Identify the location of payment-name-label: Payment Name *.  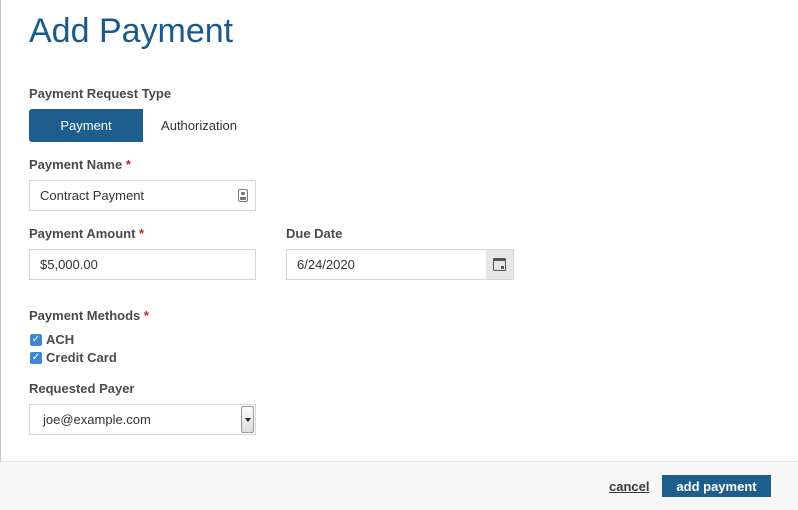
(80, 164).